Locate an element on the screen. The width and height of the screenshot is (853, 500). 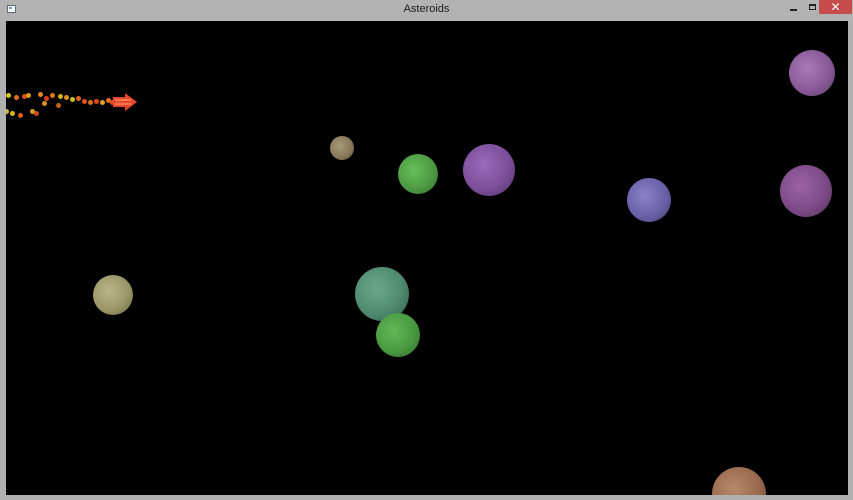
close-button: ✕ is located at coordinates (835, 7).